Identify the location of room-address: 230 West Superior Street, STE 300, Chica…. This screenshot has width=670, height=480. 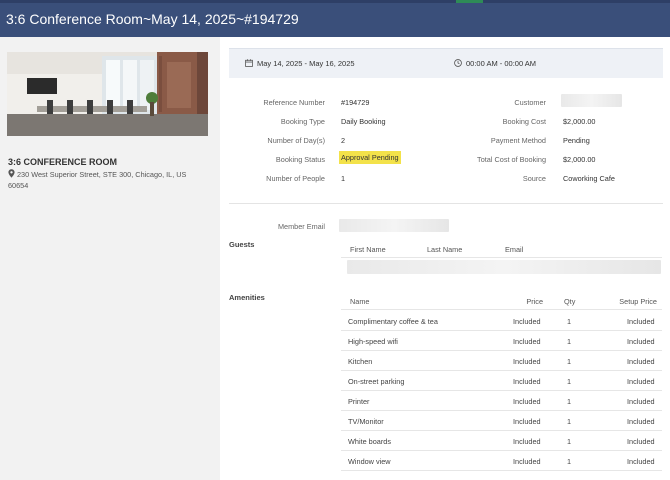
(108, 180).